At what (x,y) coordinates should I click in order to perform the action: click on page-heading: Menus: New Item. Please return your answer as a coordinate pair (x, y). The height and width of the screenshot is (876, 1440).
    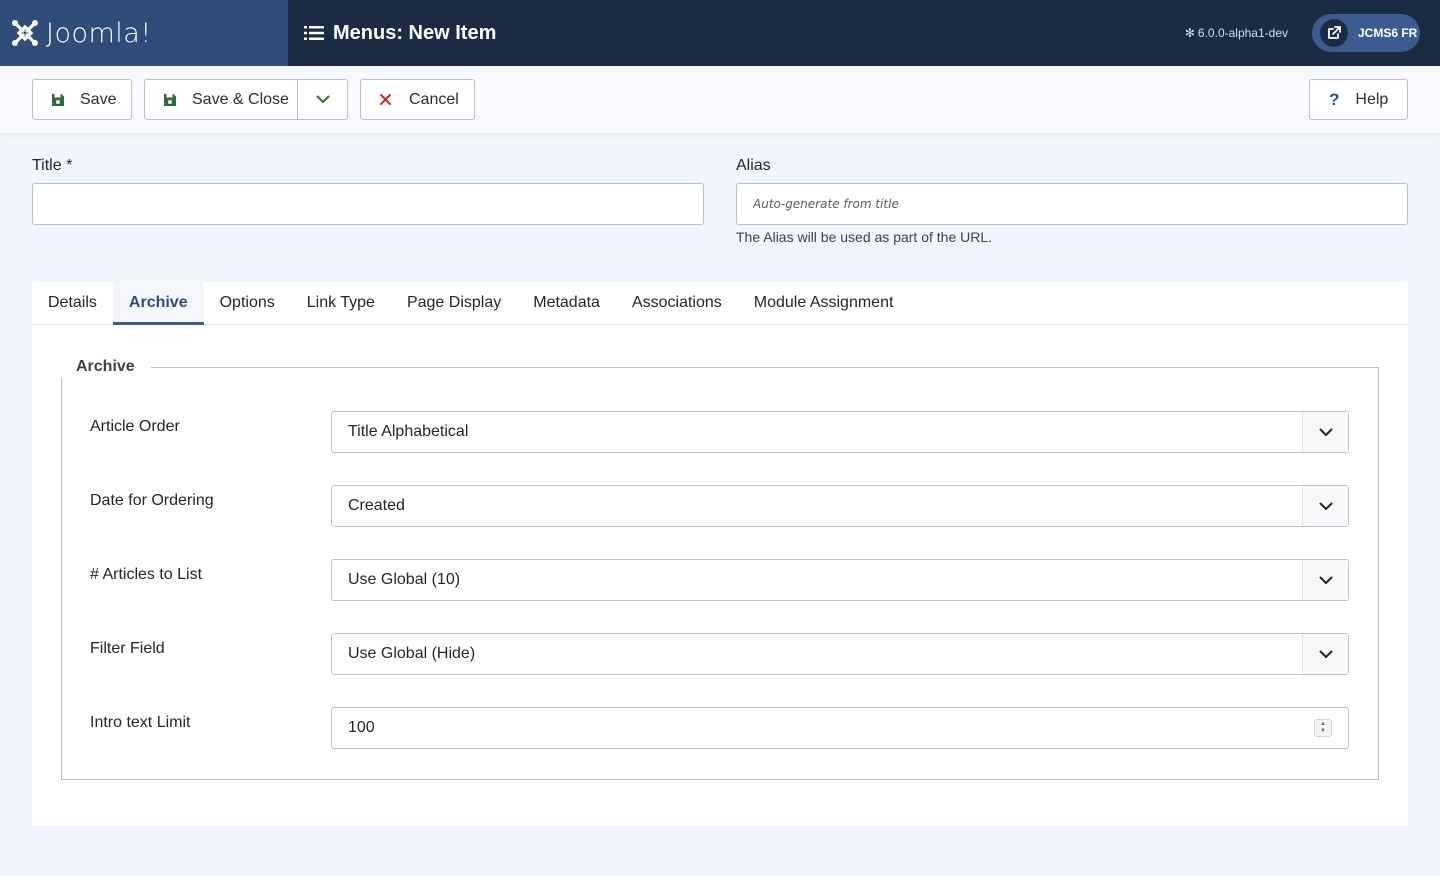
    Looking at the image, I should click on (400, 33).